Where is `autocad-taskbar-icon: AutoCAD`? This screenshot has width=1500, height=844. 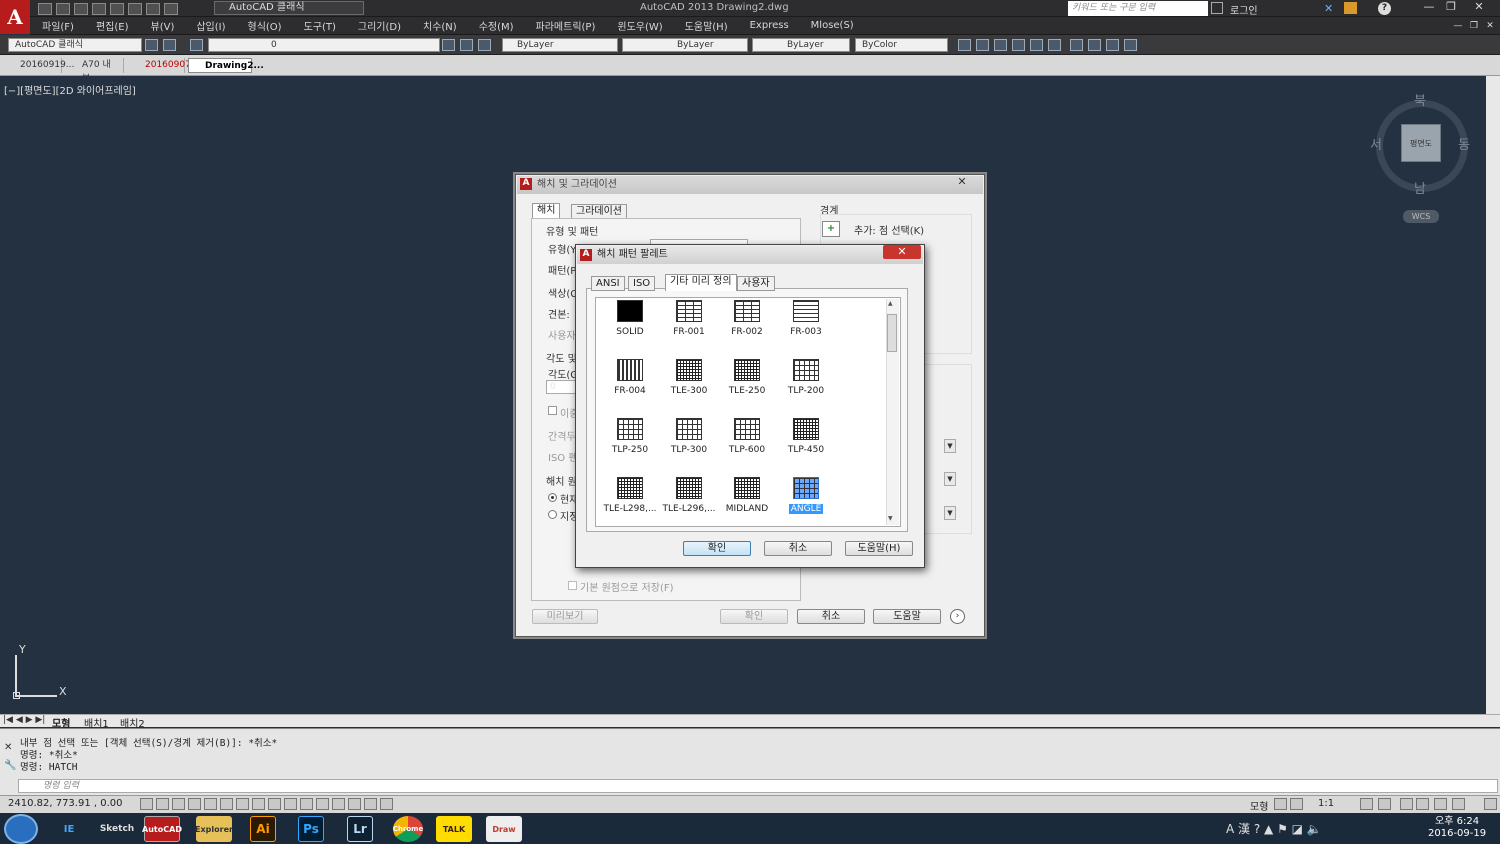 autocad-taskbar-icon: AutoCAD is located at coordinates (162, 829).